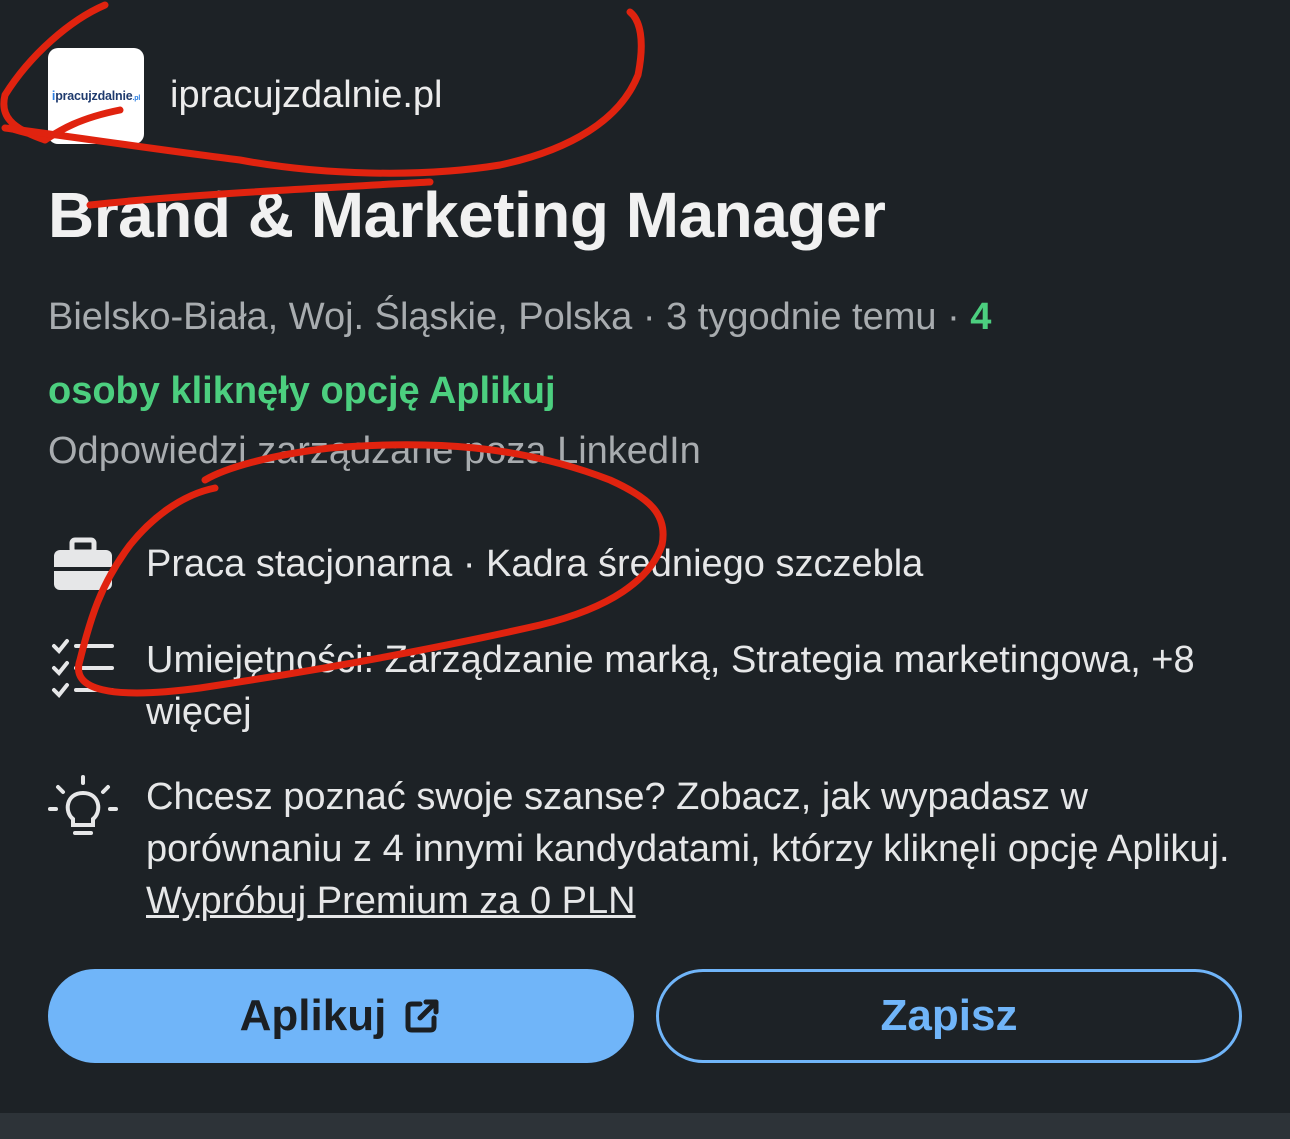  I want to click on applicants-text: osoby kliknęły opcję Aplikuj, so click(302, 391).